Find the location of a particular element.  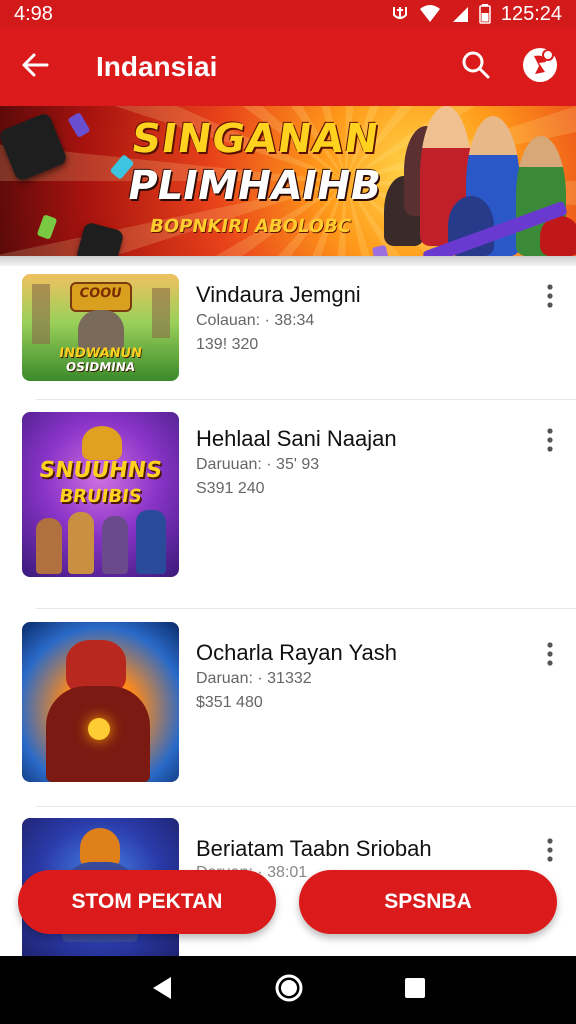

nav-back-icon is located at coordinates (162, 987).